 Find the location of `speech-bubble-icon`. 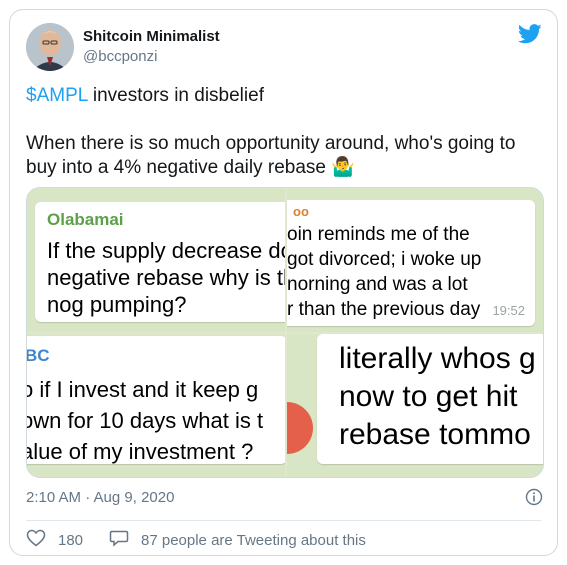

speech-bubble-icon is located at coordinates (119, 540).